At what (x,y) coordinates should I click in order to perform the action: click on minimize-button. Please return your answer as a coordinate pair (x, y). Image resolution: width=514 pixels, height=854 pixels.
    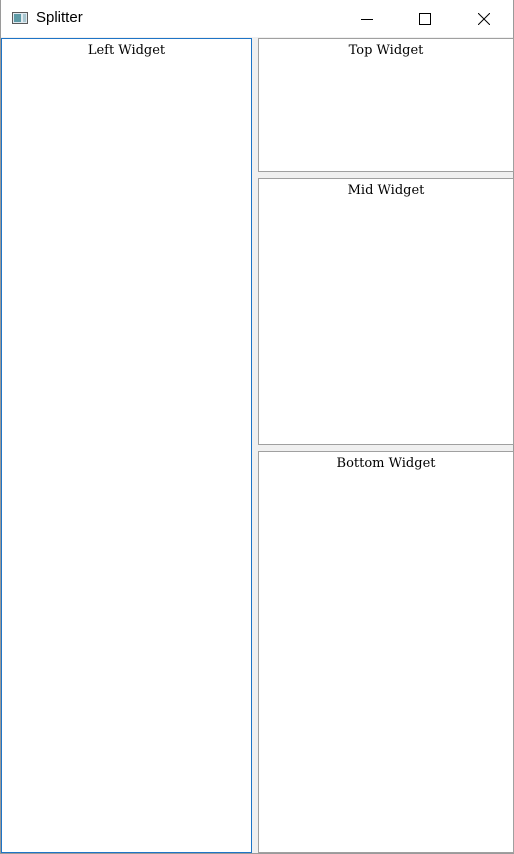
    Looking at the image, I should click on (367, 18).